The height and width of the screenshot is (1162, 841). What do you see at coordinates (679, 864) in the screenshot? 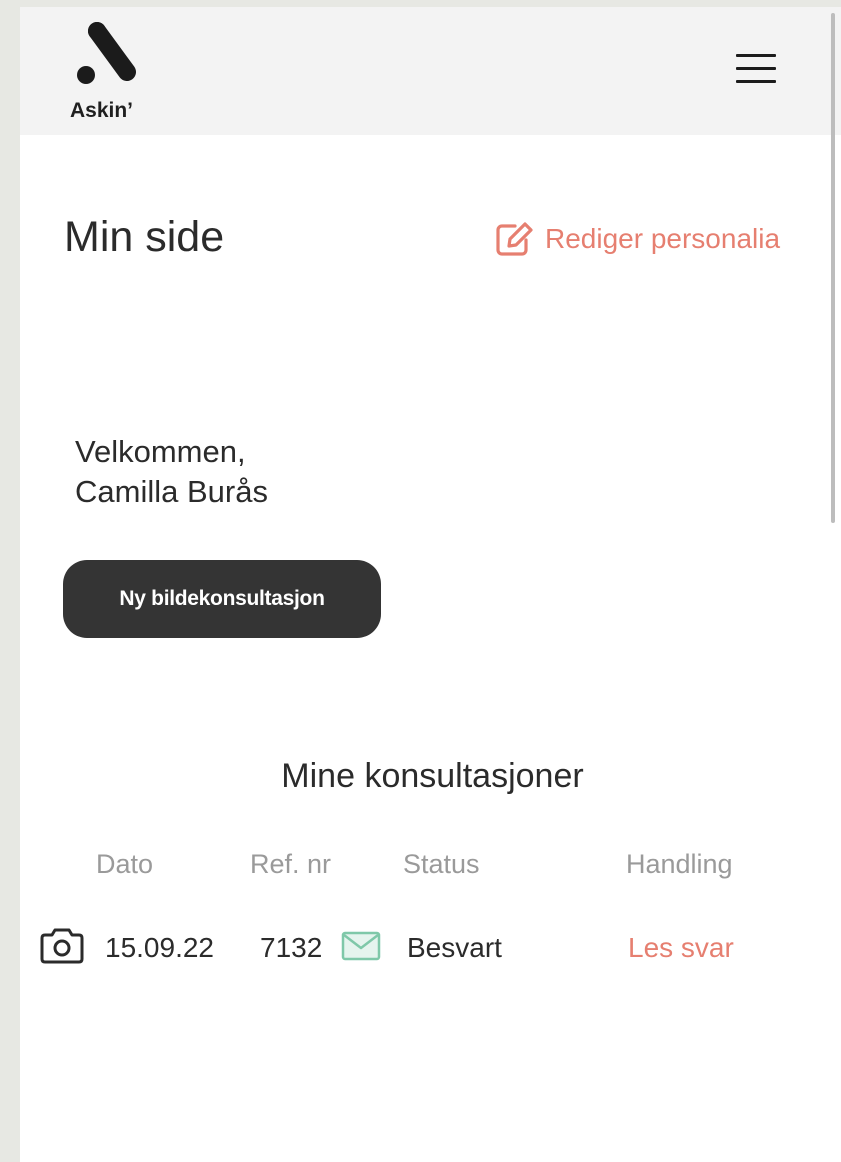
I see `column-header-action: Handling` at bounding box center [679, 864].